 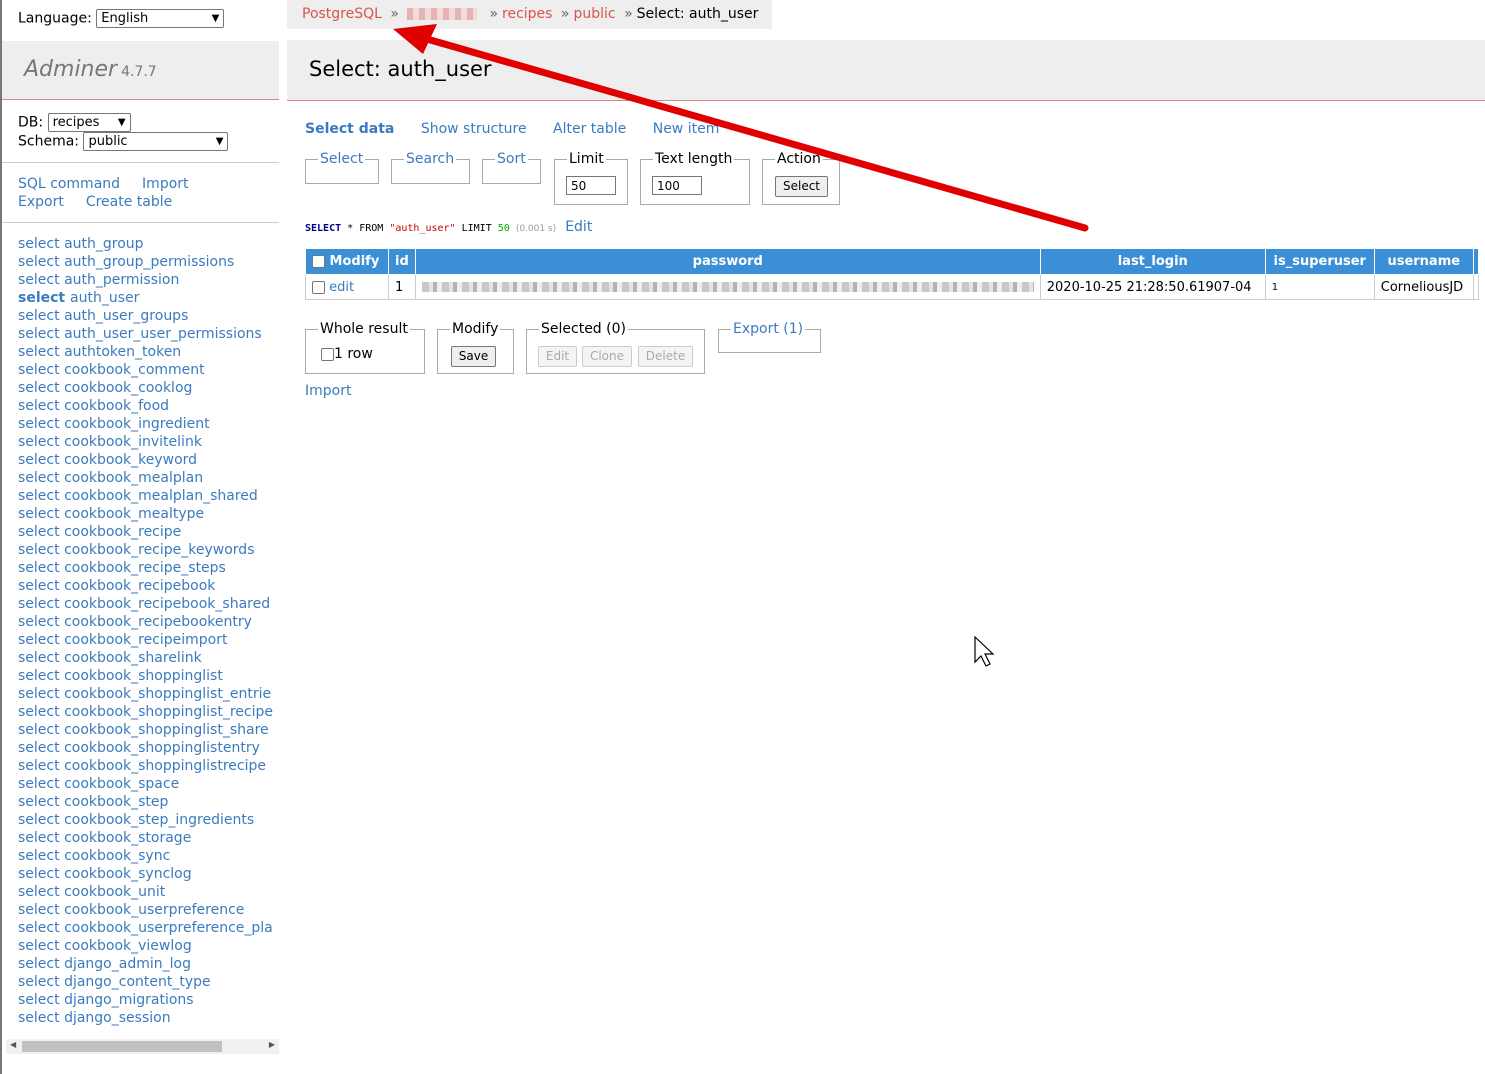 What do you see at coordinates (165, 184) in the screenshot?
I see `import-link: Import` at bounding box center [165, 184].